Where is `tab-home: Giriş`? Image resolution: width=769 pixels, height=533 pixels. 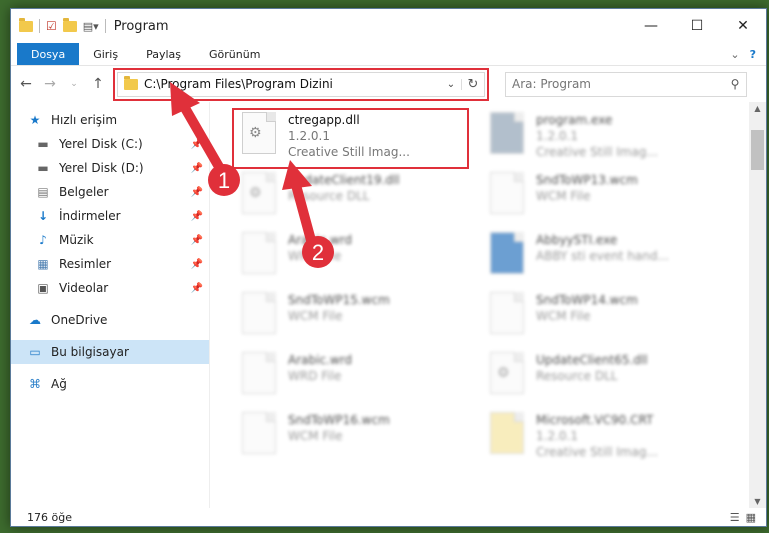
tab-home: Giriş is located at coordinates (105, 54).